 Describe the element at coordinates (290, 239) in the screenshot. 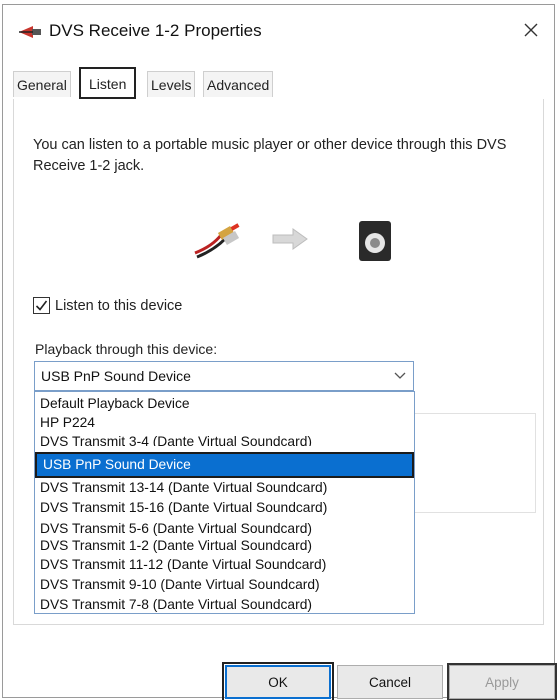

I see `arrow-right-icon` at that location.